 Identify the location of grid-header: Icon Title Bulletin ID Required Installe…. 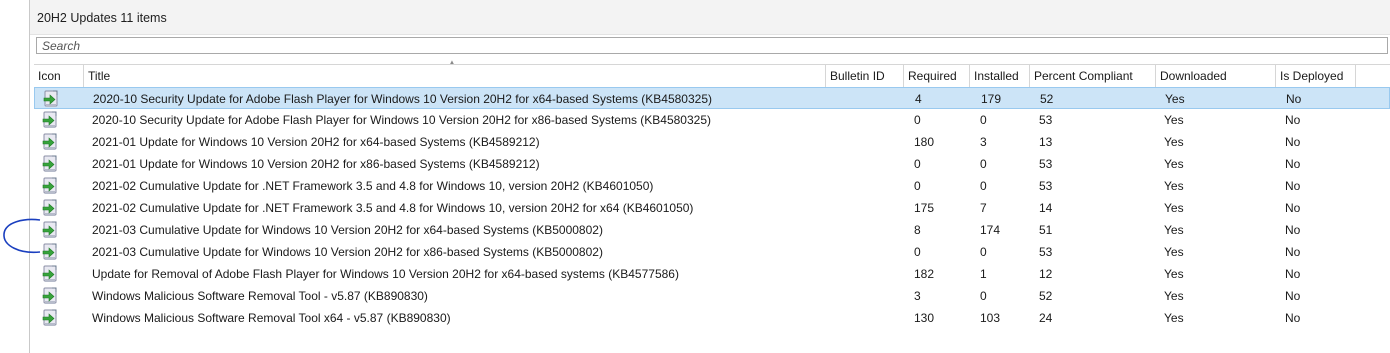
(712, 76).